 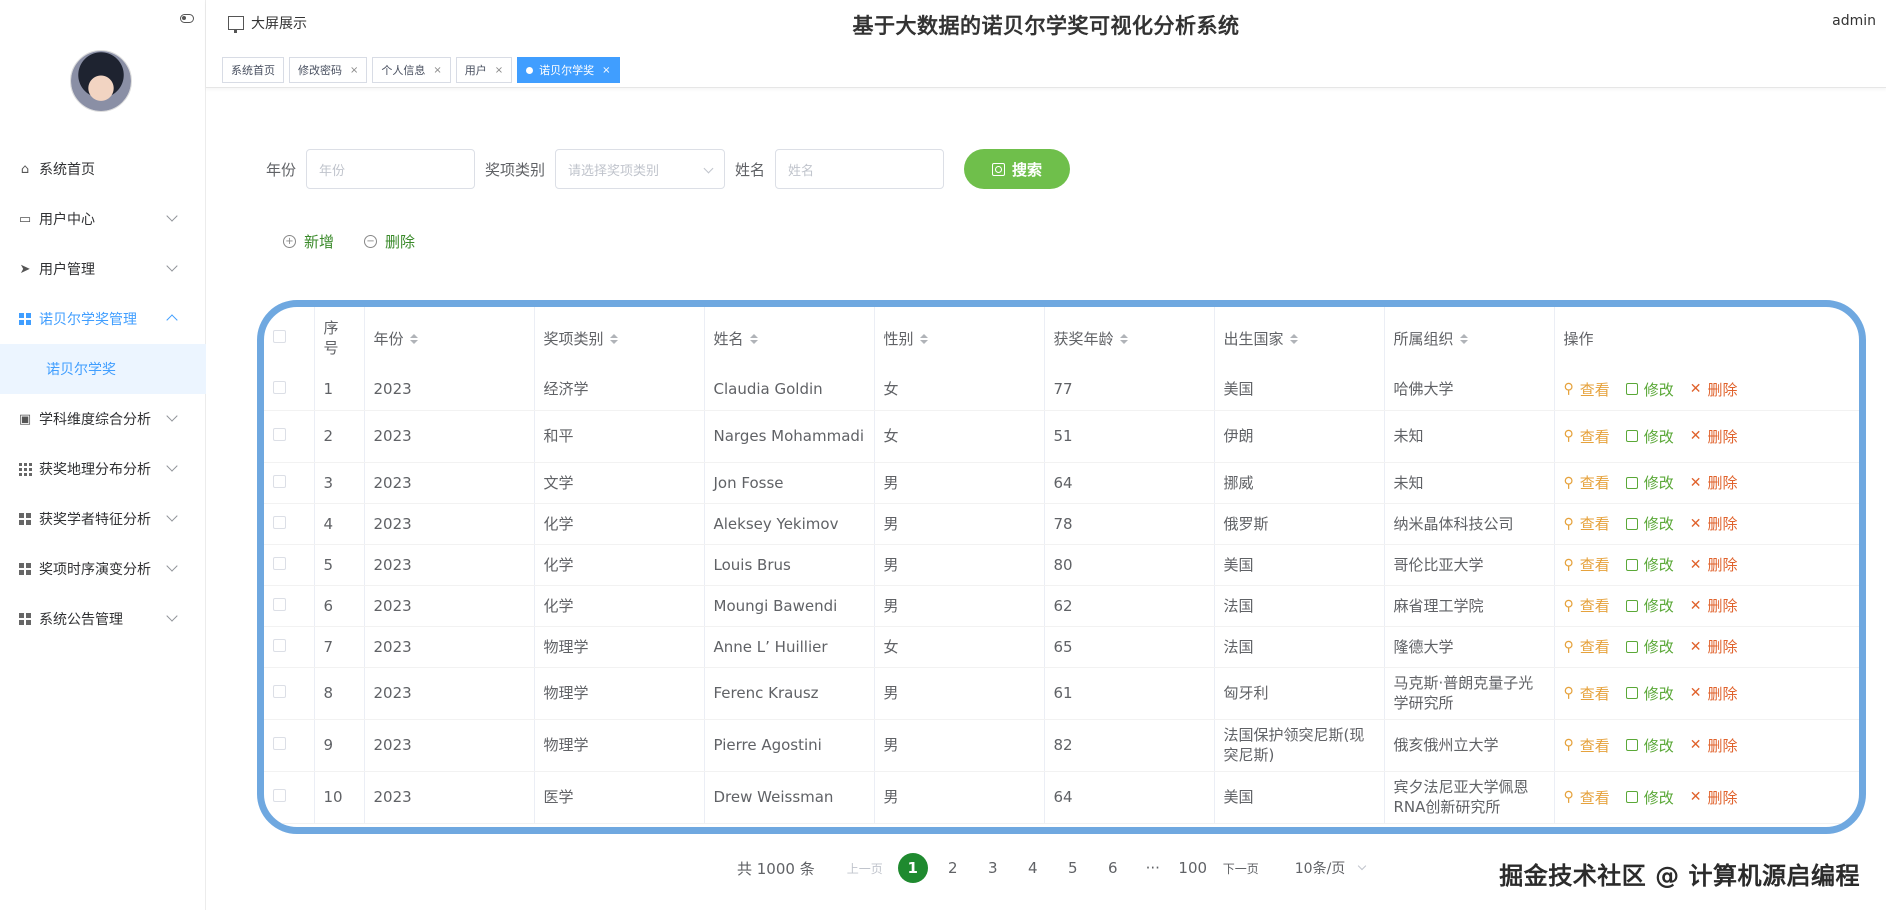 I want to click on next-page-button: 下一页, so click(x=1241, y=868).